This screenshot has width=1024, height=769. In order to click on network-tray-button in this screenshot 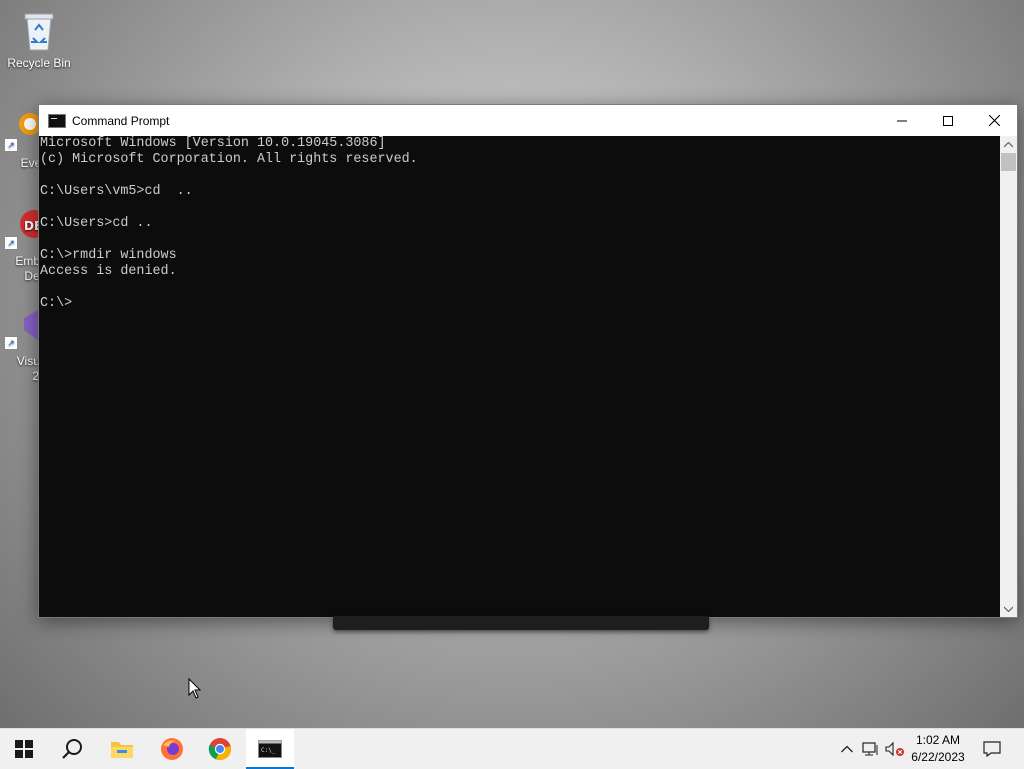, I will do `click(871, 749)`.